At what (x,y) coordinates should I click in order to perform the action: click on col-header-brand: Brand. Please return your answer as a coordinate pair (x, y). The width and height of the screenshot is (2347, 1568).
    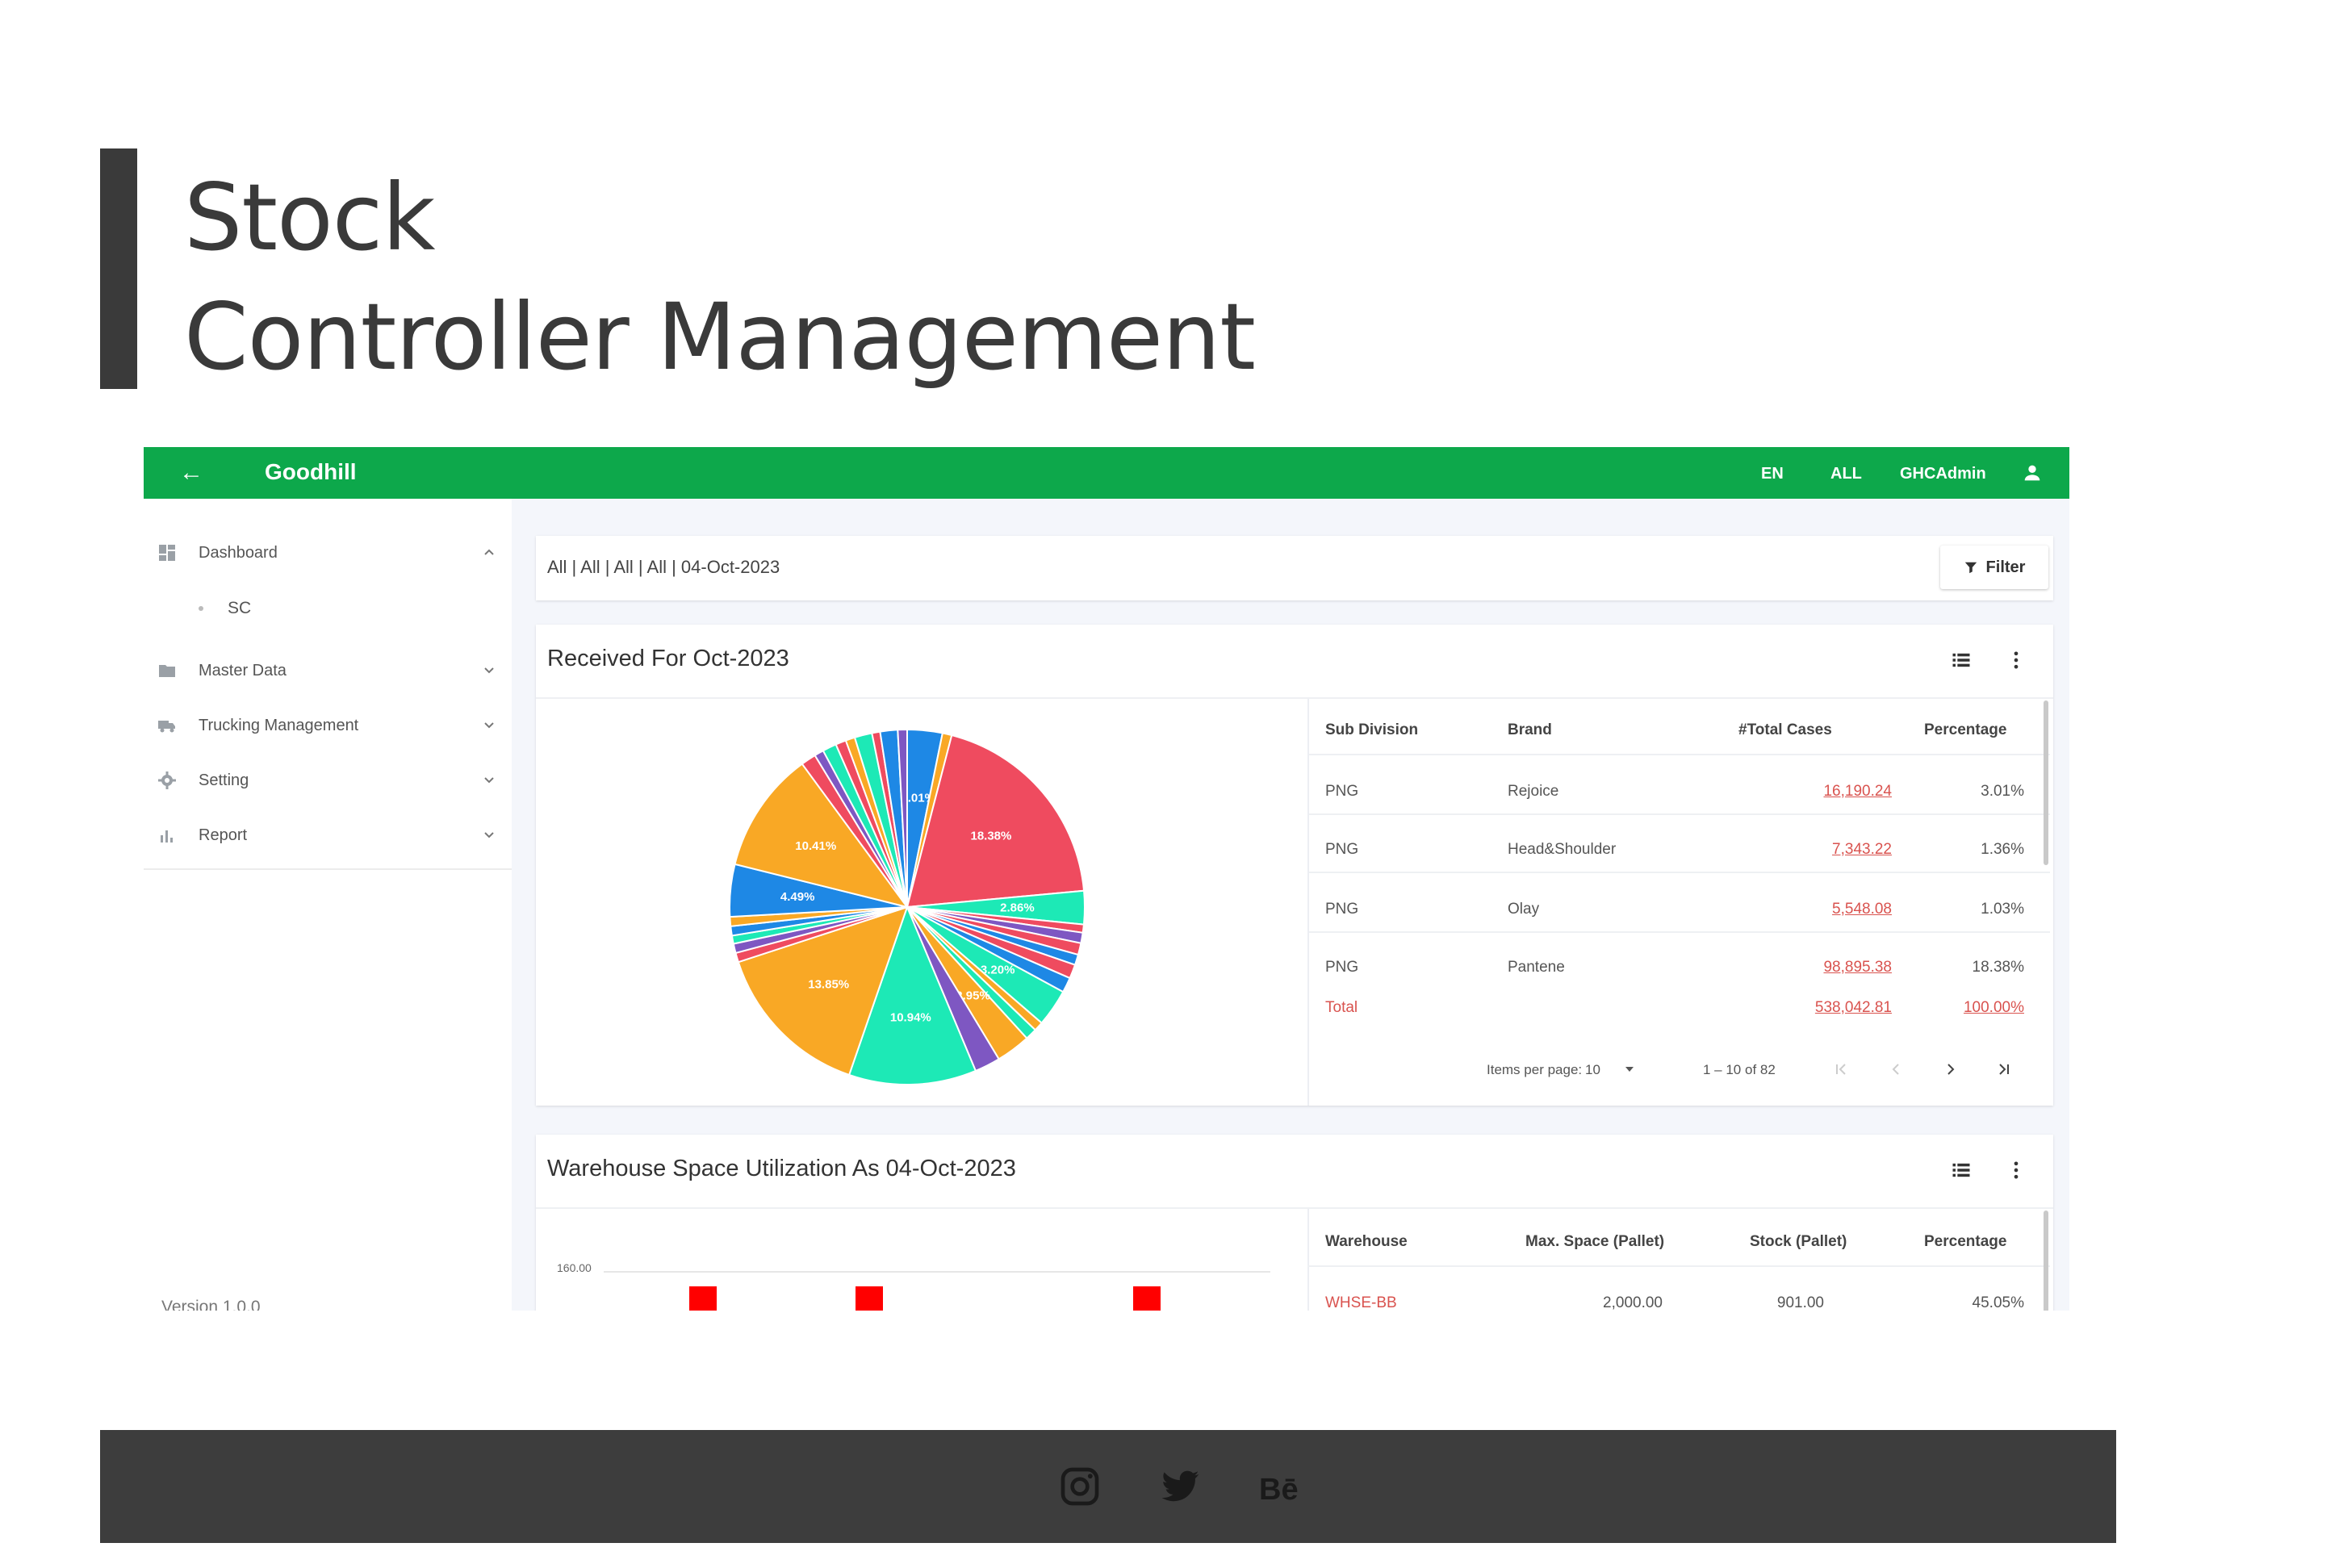
    Looking at the image, I should click on (1530, 730).